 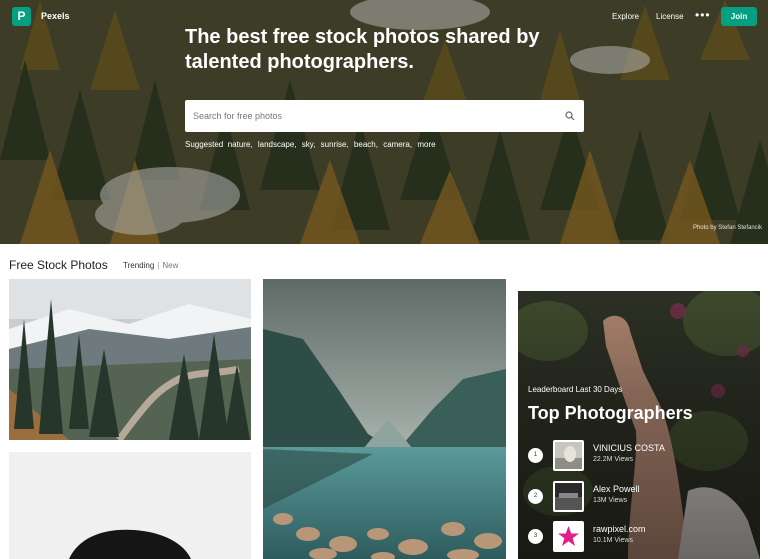 I want to click on nav-license-link: License, so click(x=670, y=16).